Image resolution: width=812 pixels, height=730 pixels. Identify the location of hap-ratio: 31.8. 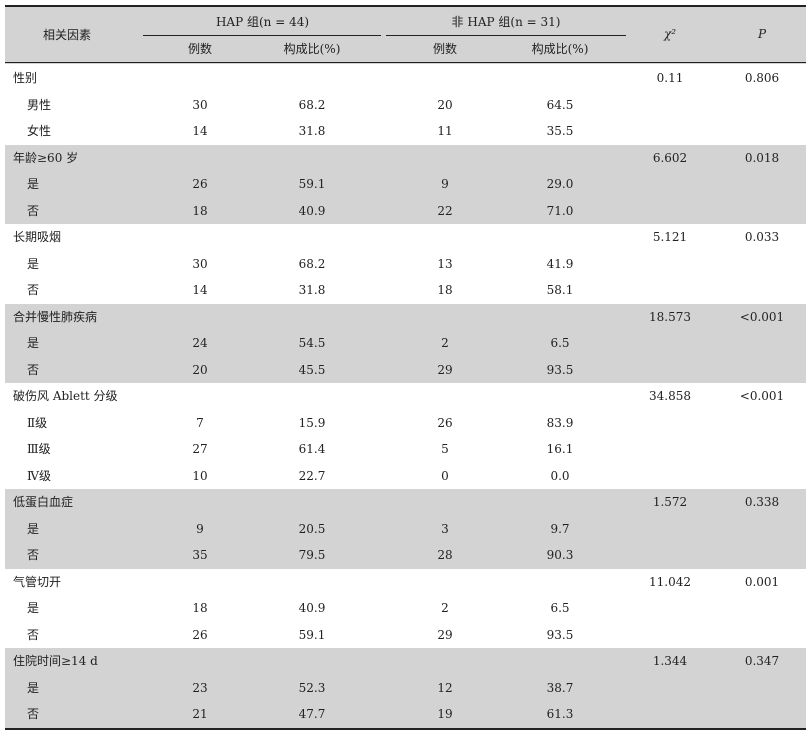
(312, 131).